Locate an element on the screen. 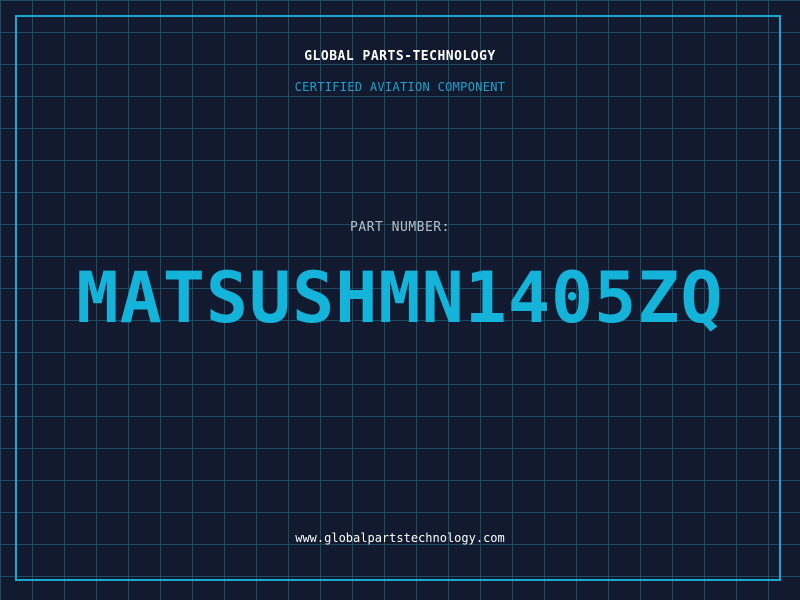 Image resolution: width=800 pixels, height=600 pixels. brand-name: GLOBAL PARTS-TECHNOLOGY is located at coordinates (400, 56).